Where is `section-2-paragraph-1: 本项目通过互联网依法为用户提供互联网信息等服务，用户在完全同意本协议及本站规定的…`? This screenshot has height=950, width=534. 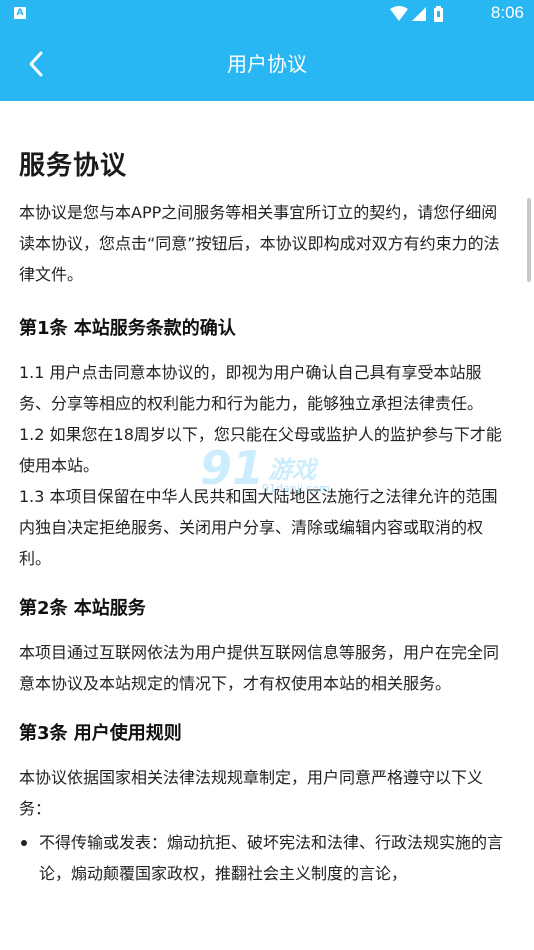
section-2-paragraph-1: 本项目通过互联网依法为用户提供互联网信息等服务，用户在完全同意本协议及本站规定的… is located at coordinates (259, 668).